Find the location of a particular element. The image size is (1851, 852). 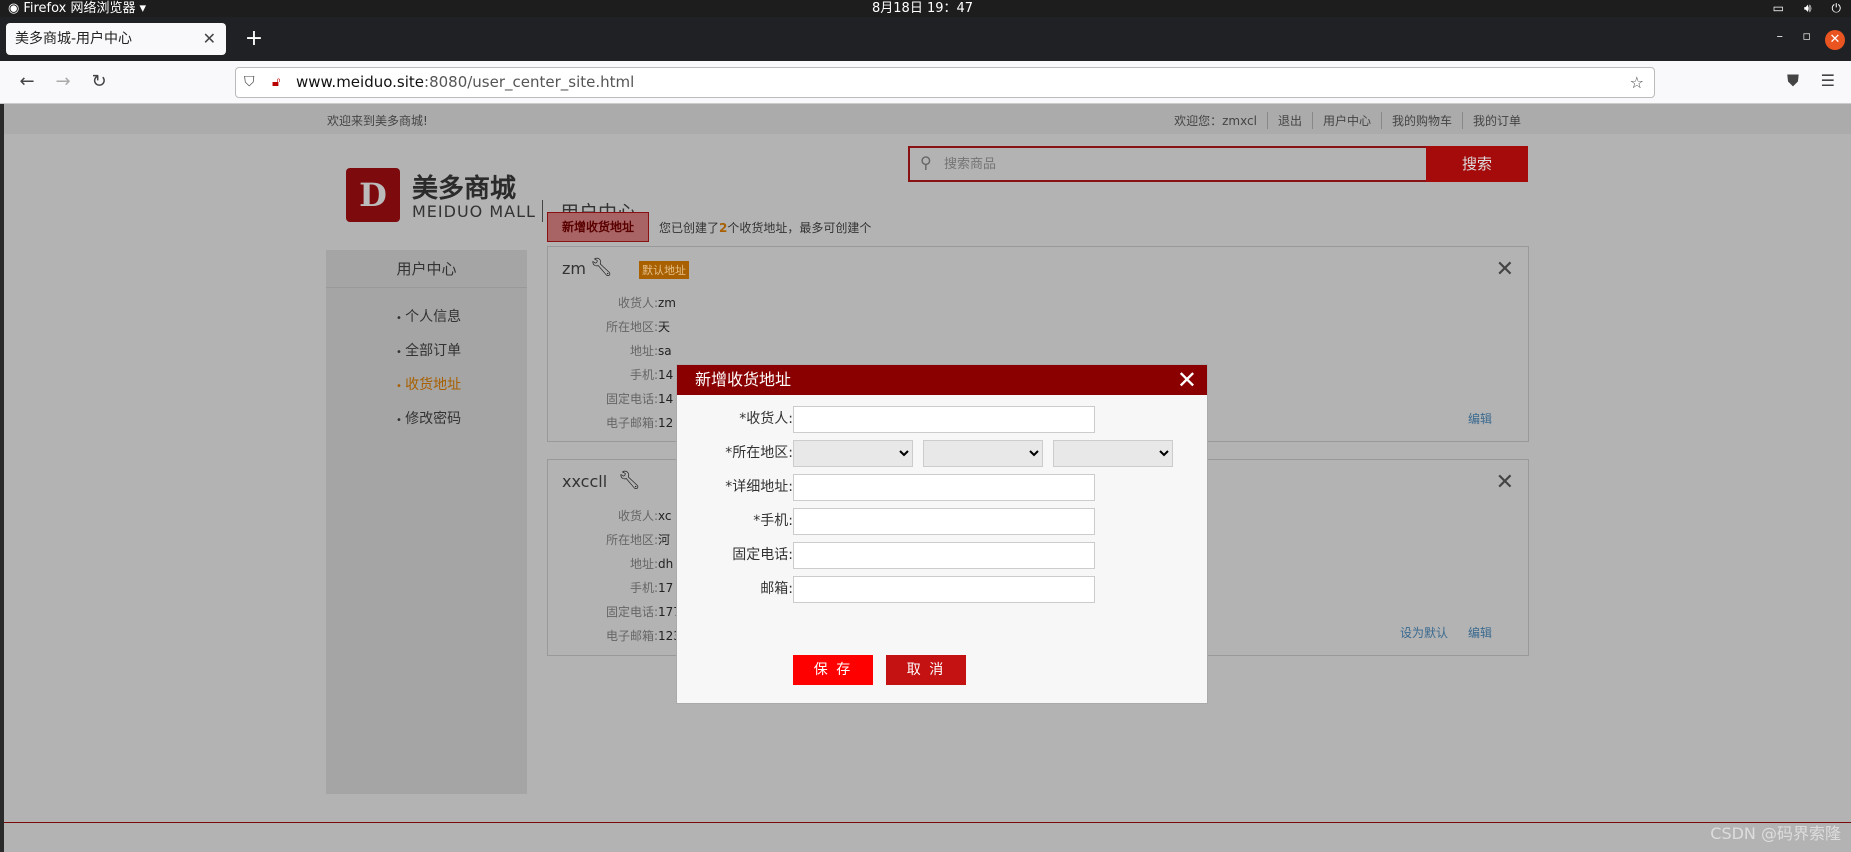

shield-icon: ⛉ is located at coordinates (249, 82).